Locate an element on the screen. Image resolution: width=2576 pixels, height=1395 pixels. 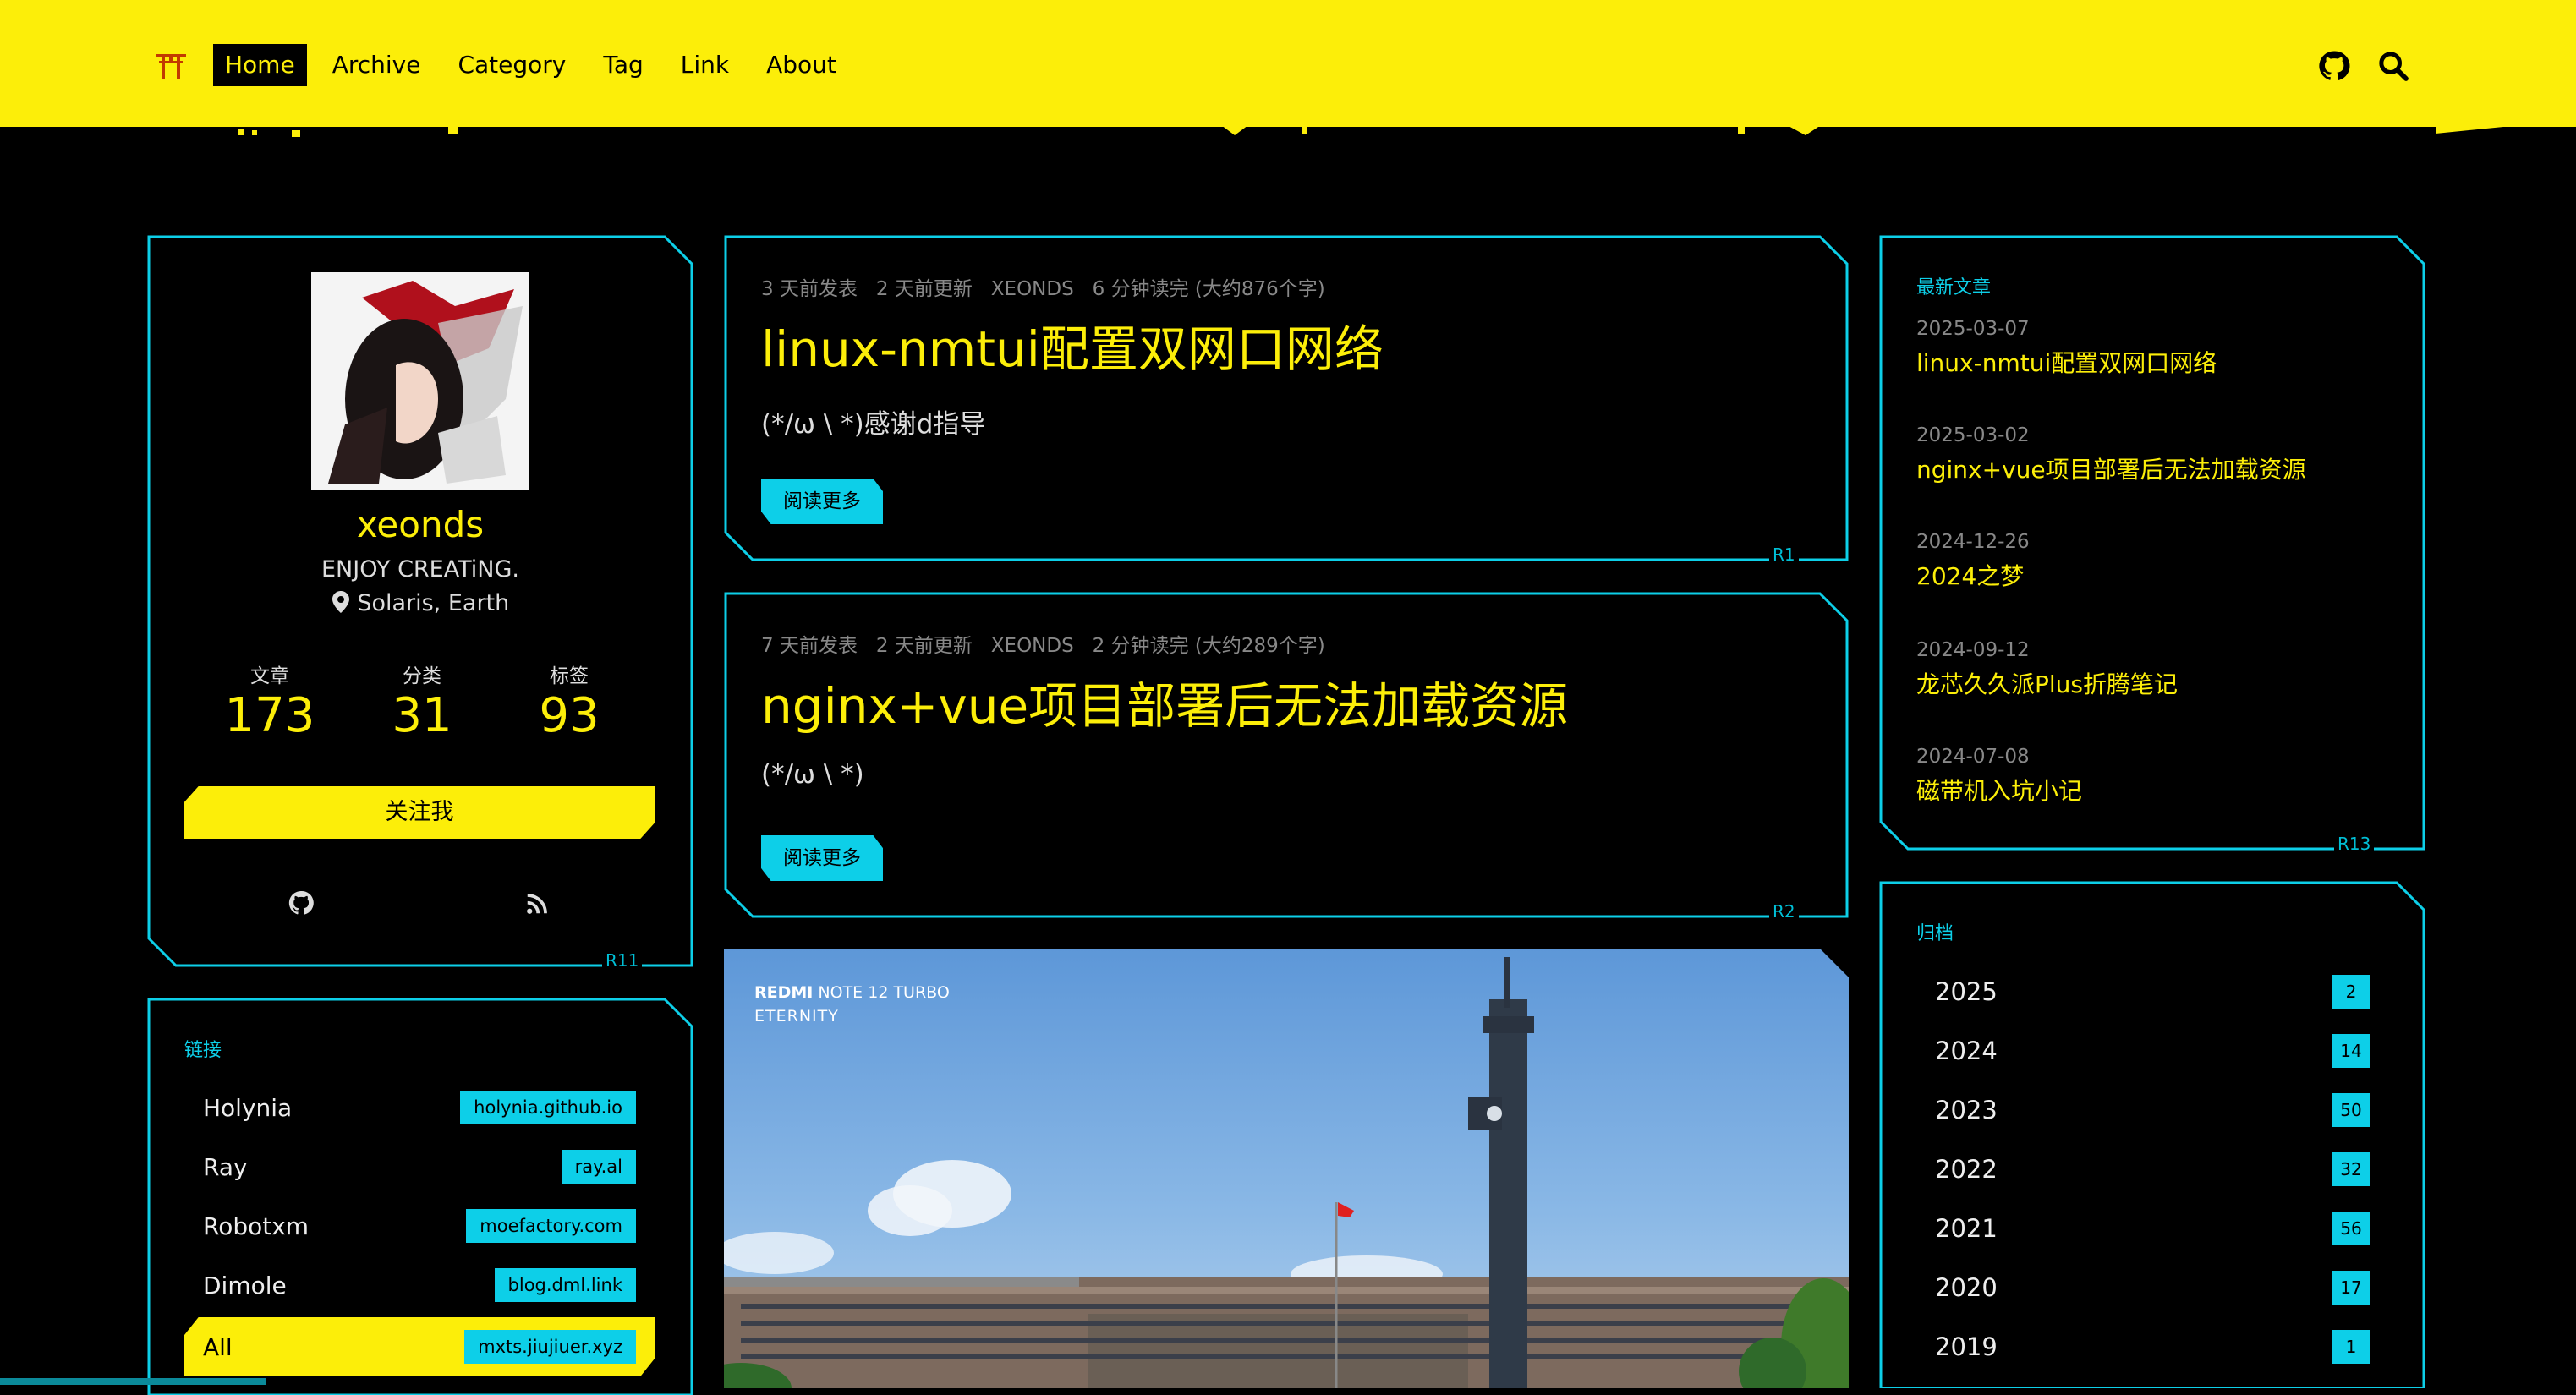
nav-link: Link is located at coordinates (705, 65).